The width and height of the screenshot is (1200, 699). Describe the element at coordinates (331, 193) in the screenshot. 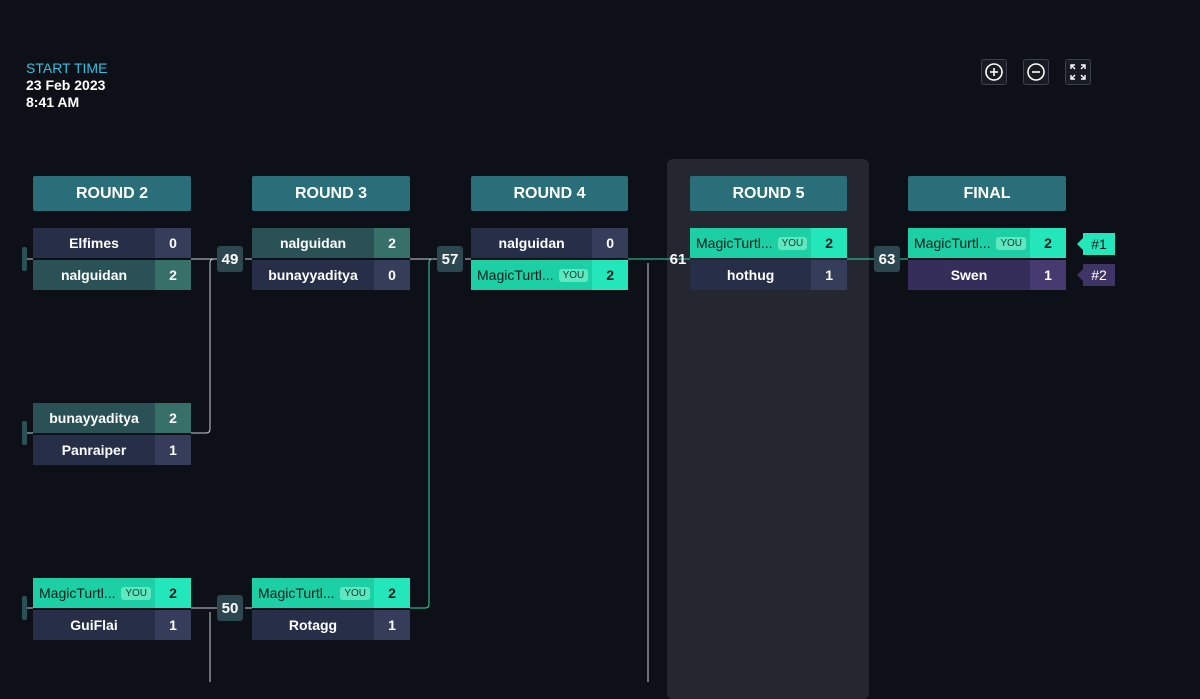

I see `round-header-3: ROUND 3` at that location.